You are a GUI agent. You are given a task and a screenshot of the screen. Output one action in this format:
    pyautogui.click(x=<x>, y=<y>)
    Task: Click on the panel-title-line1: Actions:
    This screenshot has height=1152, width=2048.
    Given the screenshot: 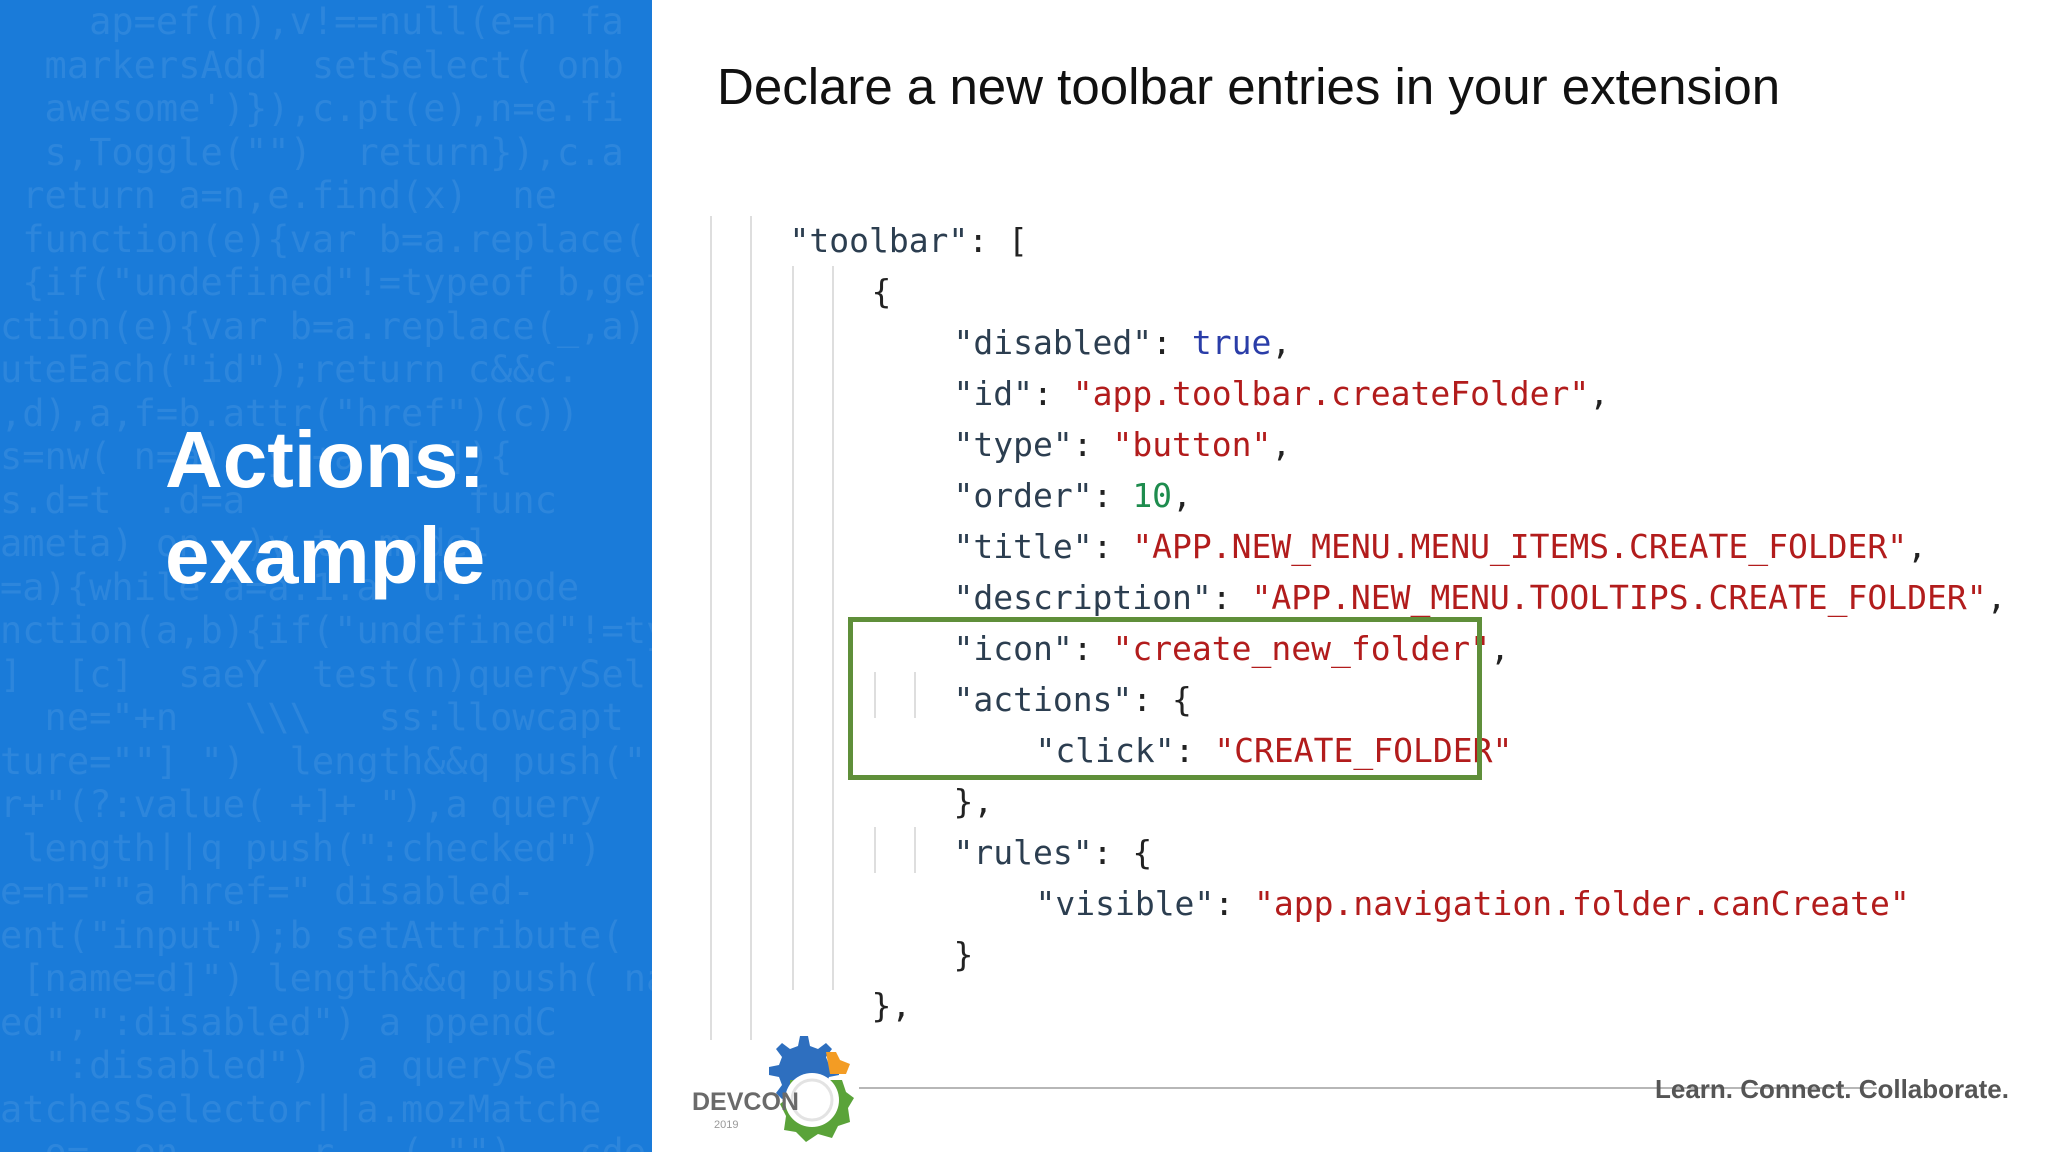 What is the action you would take?
    pyautogui.click(x=325, y=459)
    